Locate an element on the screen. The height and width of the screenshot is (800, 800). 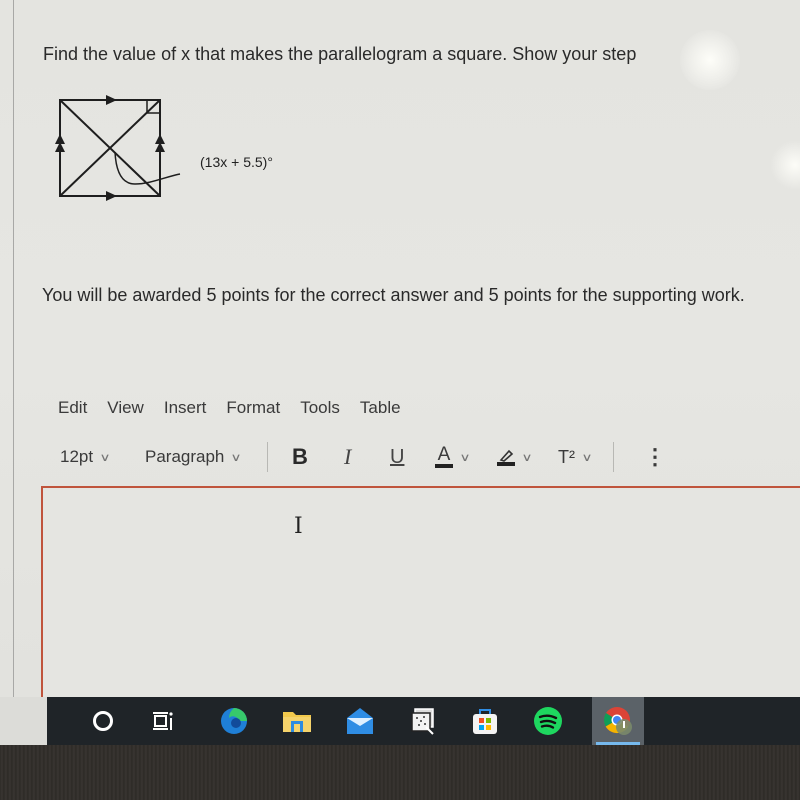
menu-table: Table is located at coordinates (380, 408).